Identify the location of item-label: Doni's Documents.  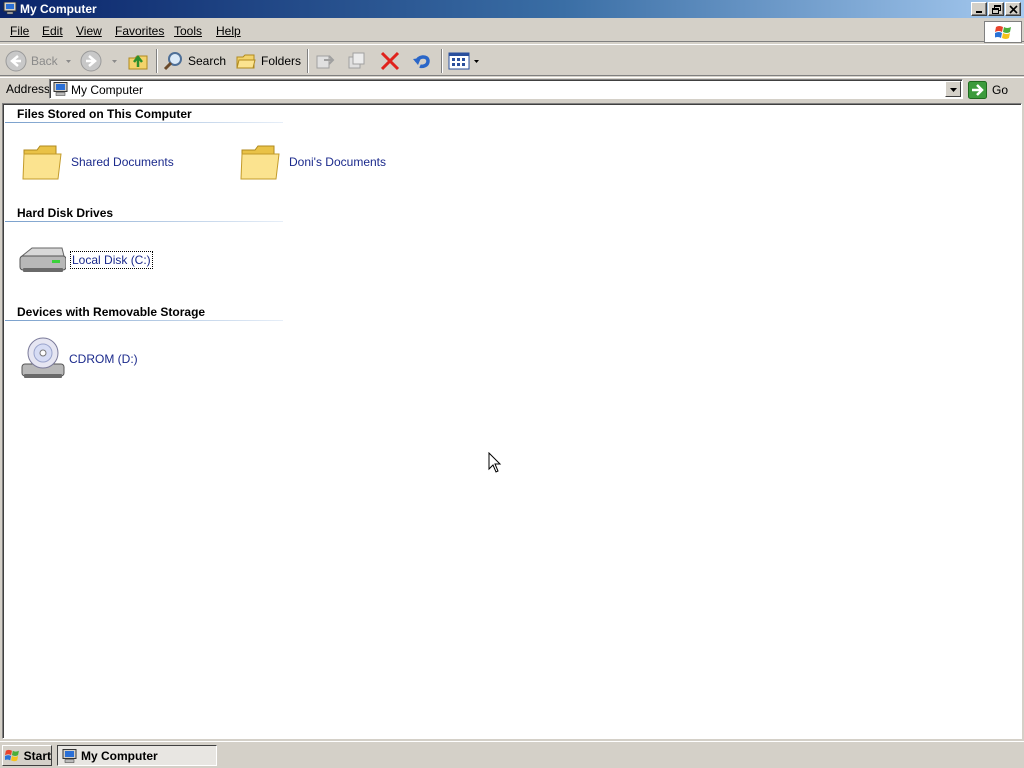
(337, 162).